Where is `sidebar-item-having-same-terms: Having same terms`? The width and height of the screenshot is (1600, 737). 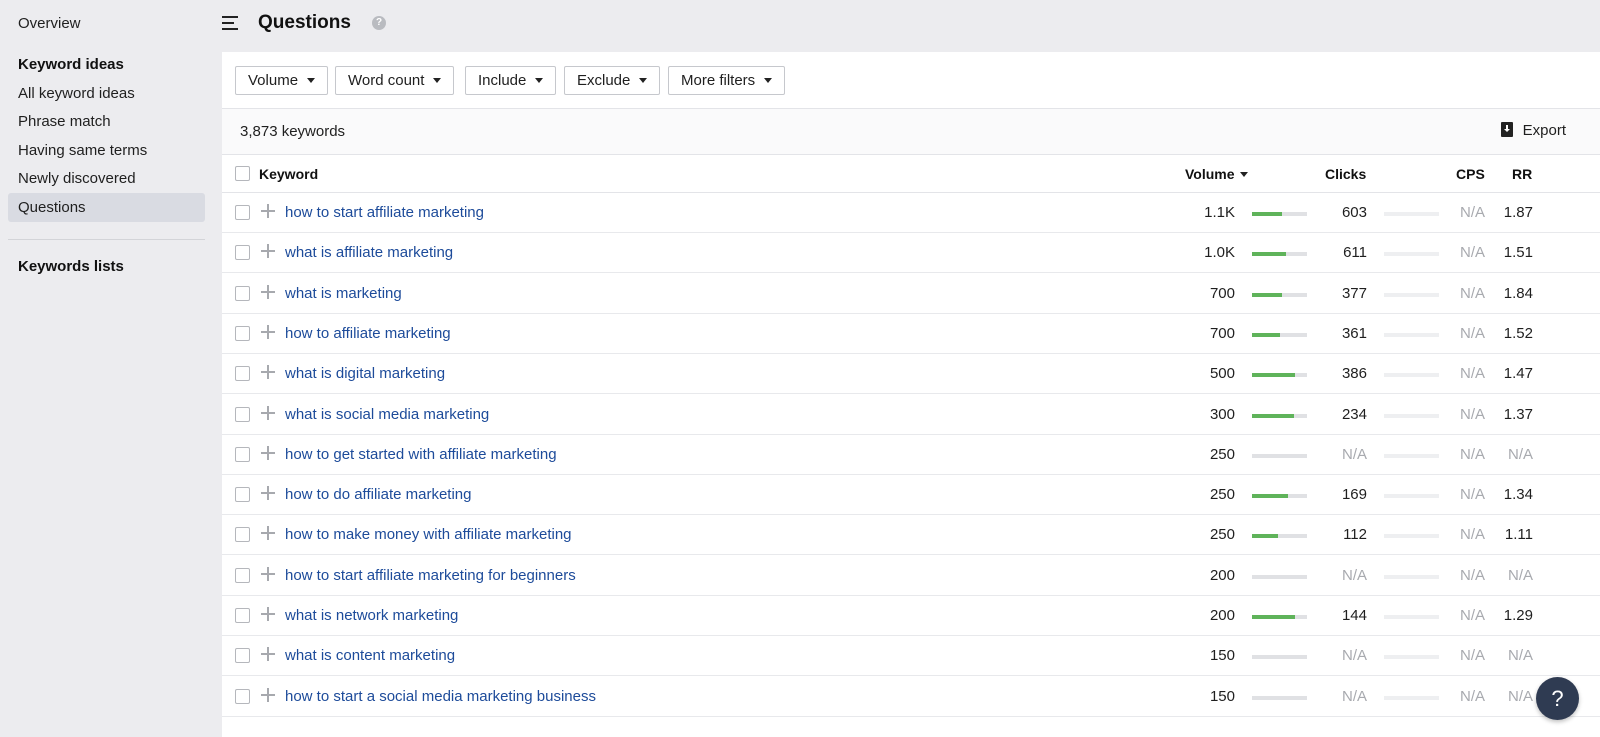 sidebar-item-having-same-terms: Having same terms is located at coordinates (106, 150).